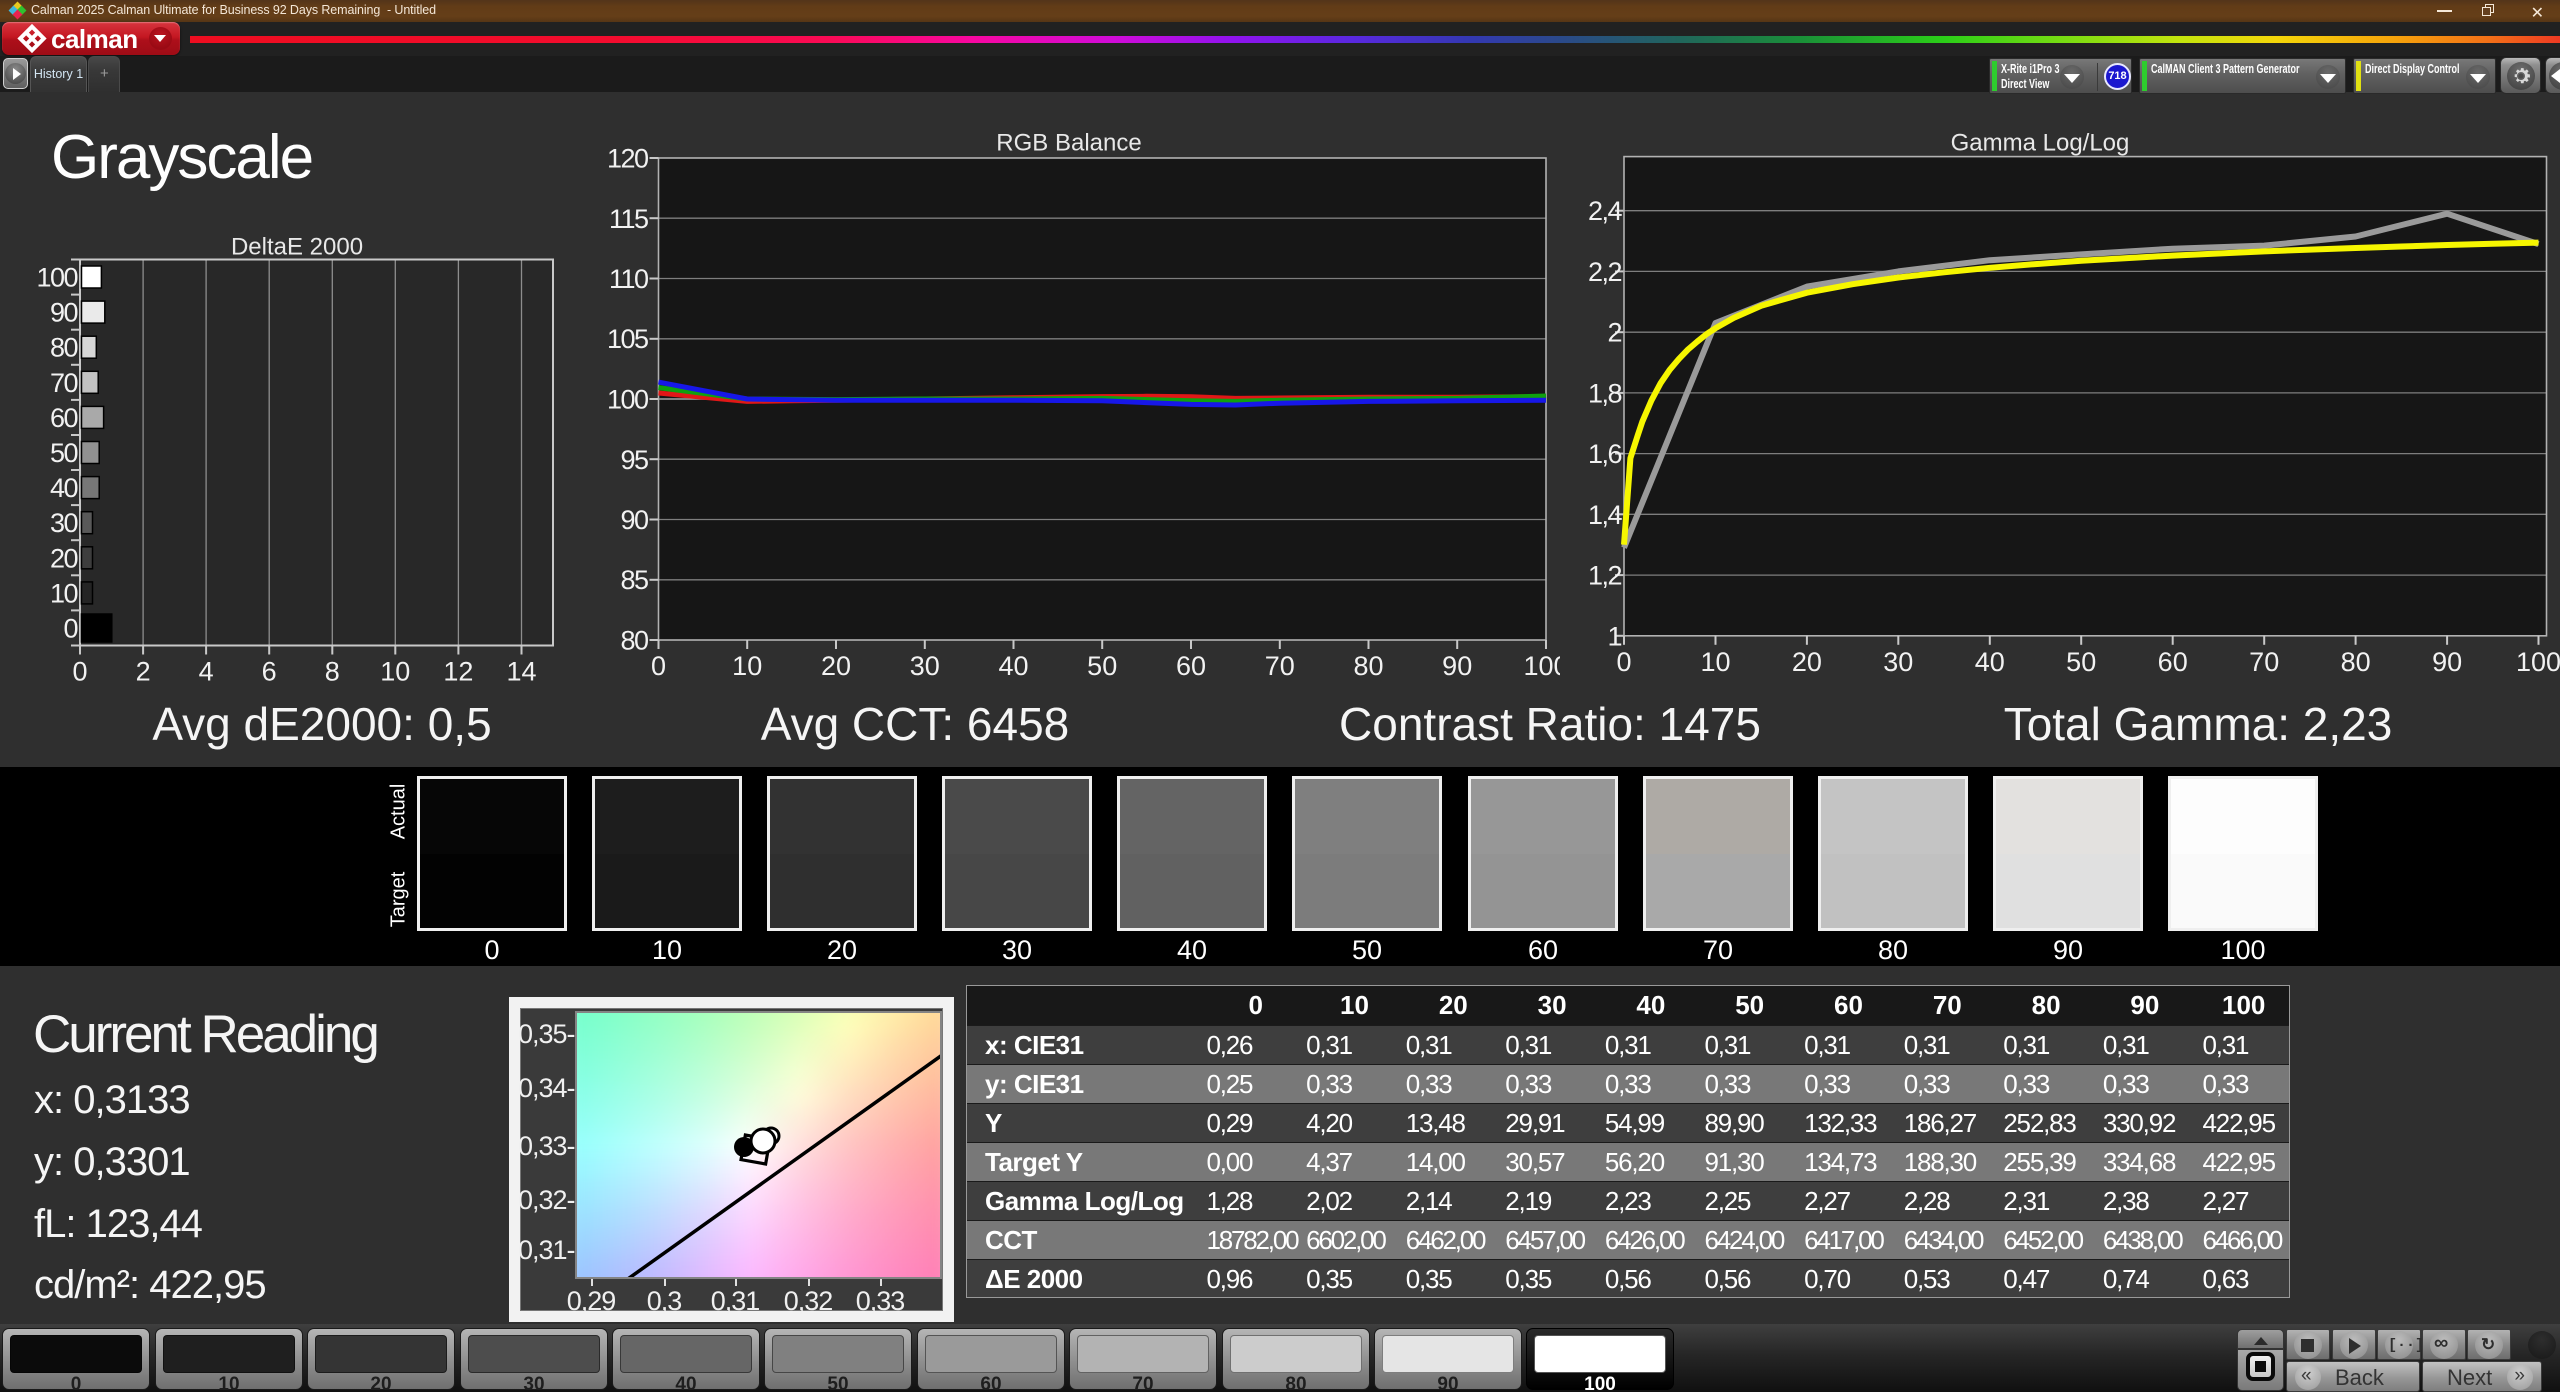  What do you see at coordinates (628, 219) in the screenshot?
I see `svg-text: 115` at bounding box center [628, 219].